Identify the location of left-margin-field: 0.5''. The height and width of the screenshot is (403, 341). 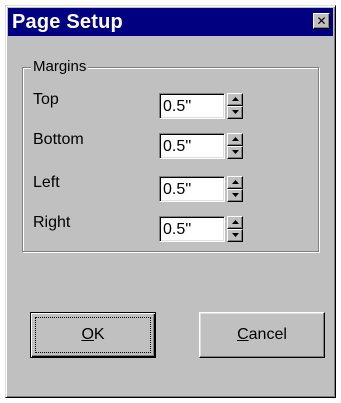
(192, 189).